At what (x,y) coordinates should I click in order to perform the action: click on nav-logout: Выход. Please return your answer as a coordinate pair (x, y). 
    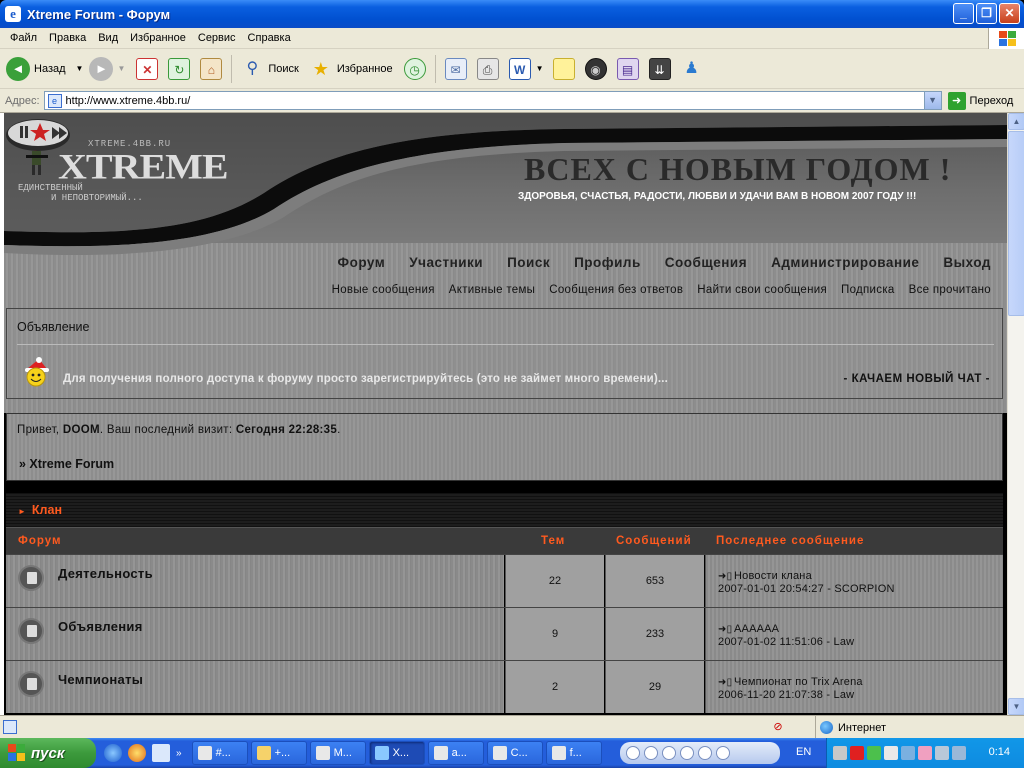
    Looking at the image, I should click on (967, 262).